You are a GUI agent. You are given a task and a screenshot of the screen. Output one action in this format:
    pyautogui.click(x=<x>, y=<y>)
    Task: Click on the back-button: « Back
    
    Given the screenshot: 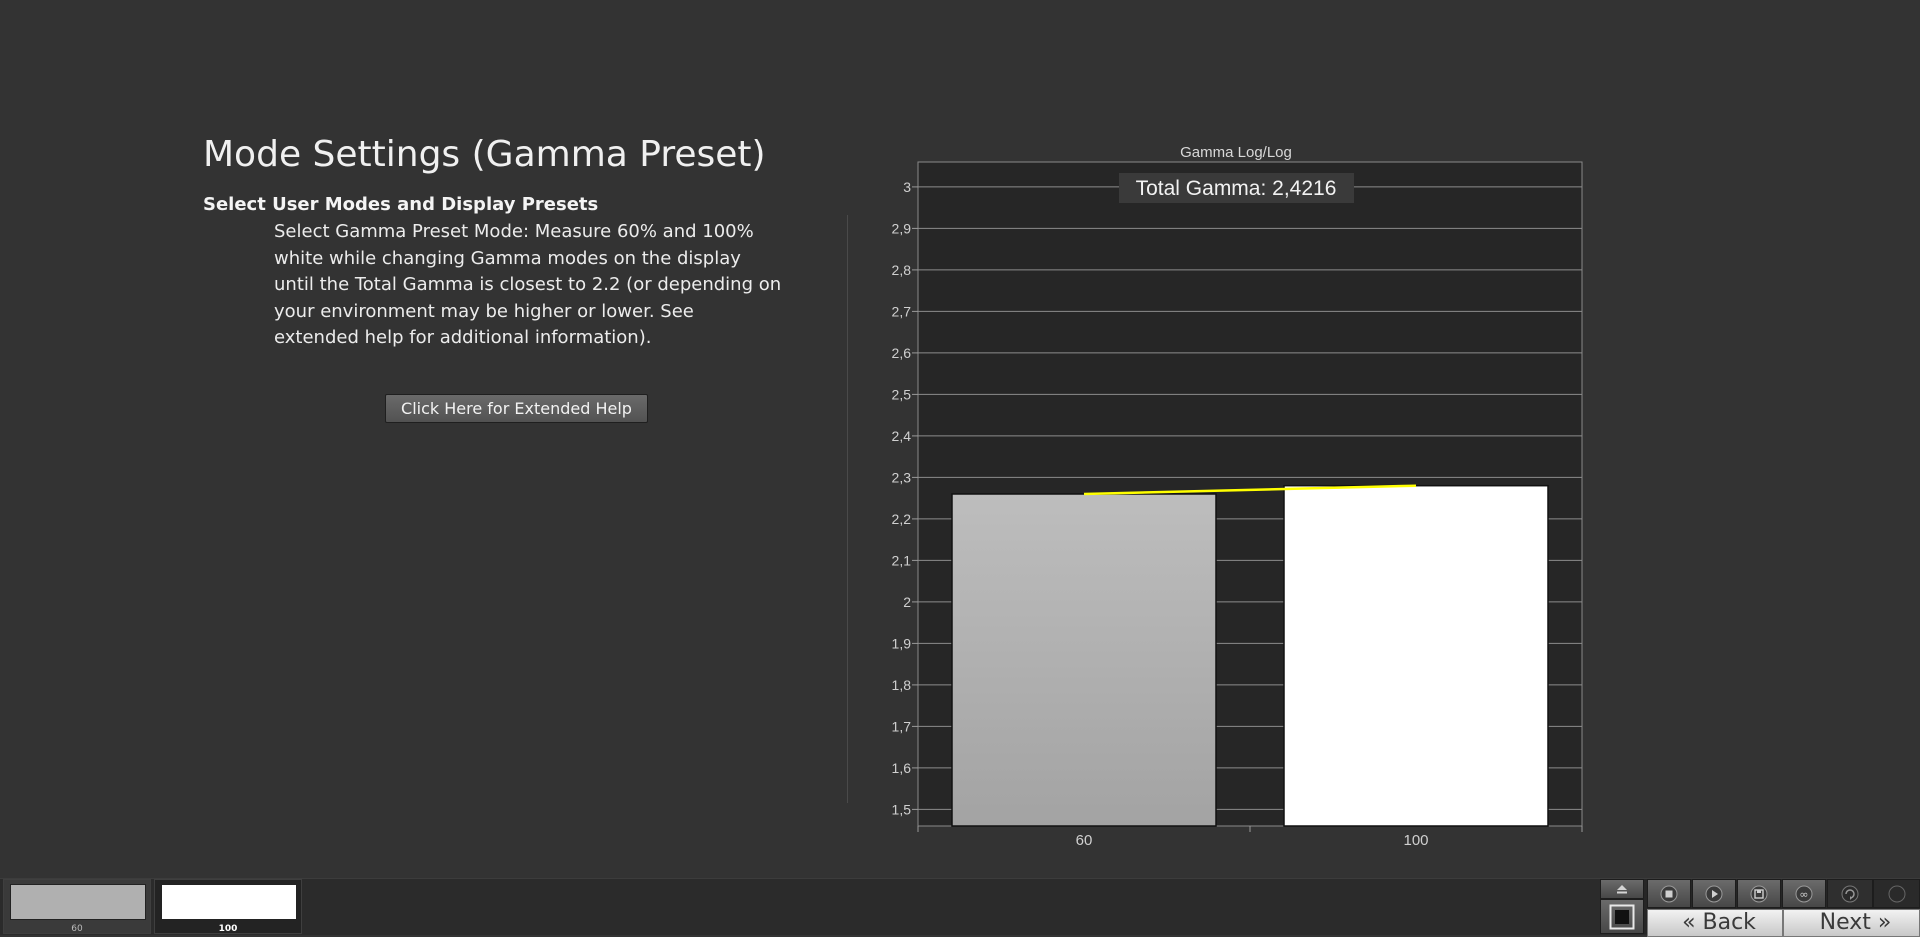 What is the action you would take?
    pyautogui.click(x=1715, y=923)
    